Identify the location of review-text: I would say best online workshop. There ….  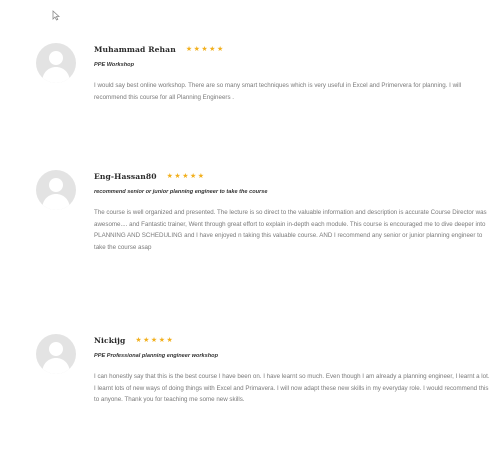
(278, 91).